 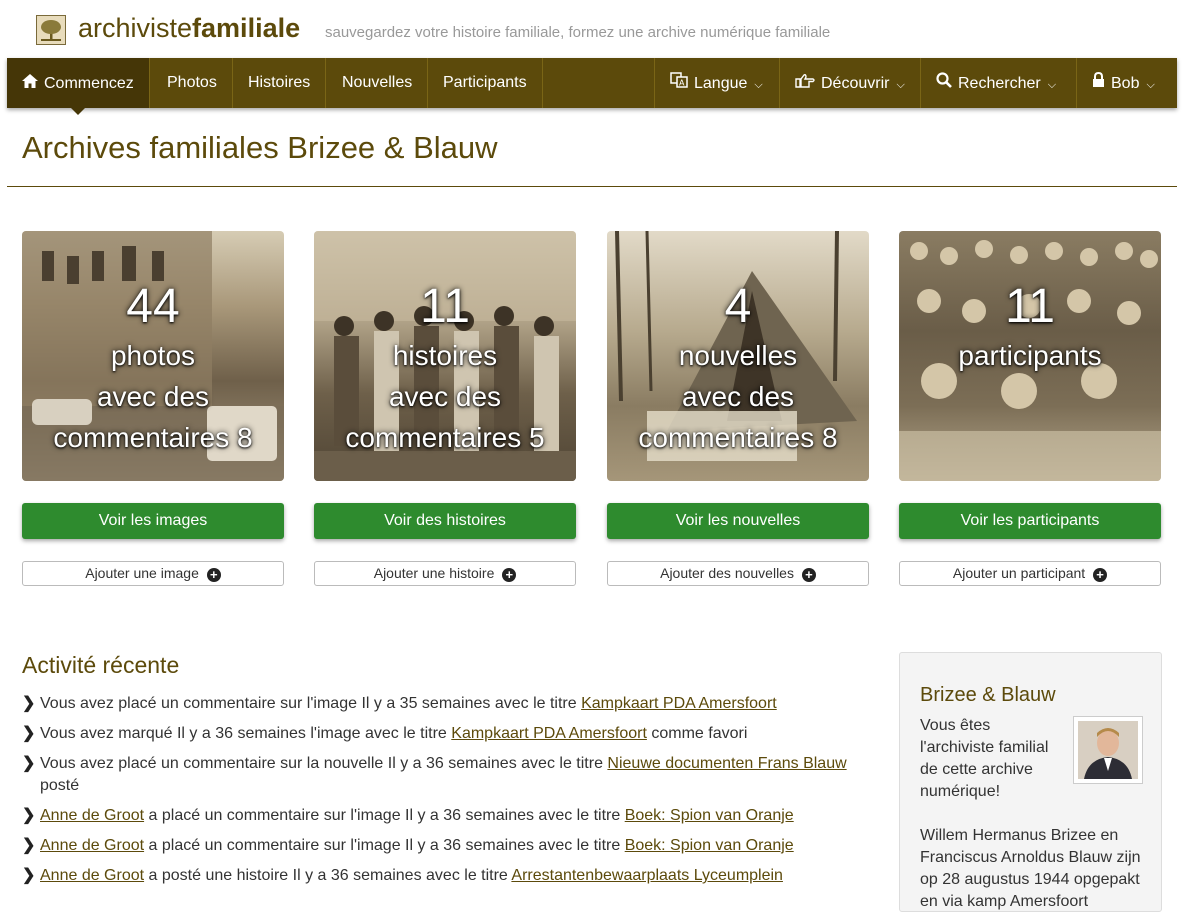 What do you see at coordinates (1108, 750) in the screenshot?
I see `avatar` at bounding box center [1108, 750].